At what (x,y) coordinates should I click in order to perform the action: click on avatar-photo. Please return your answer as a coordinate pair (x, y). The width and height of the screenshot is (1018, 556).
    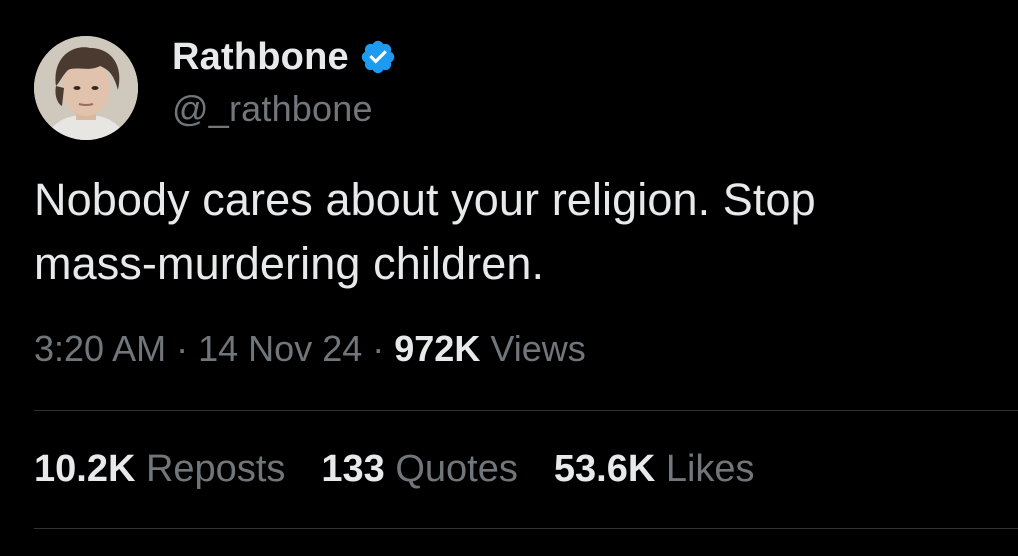
    Looking at the image, I should click on (86, 88).